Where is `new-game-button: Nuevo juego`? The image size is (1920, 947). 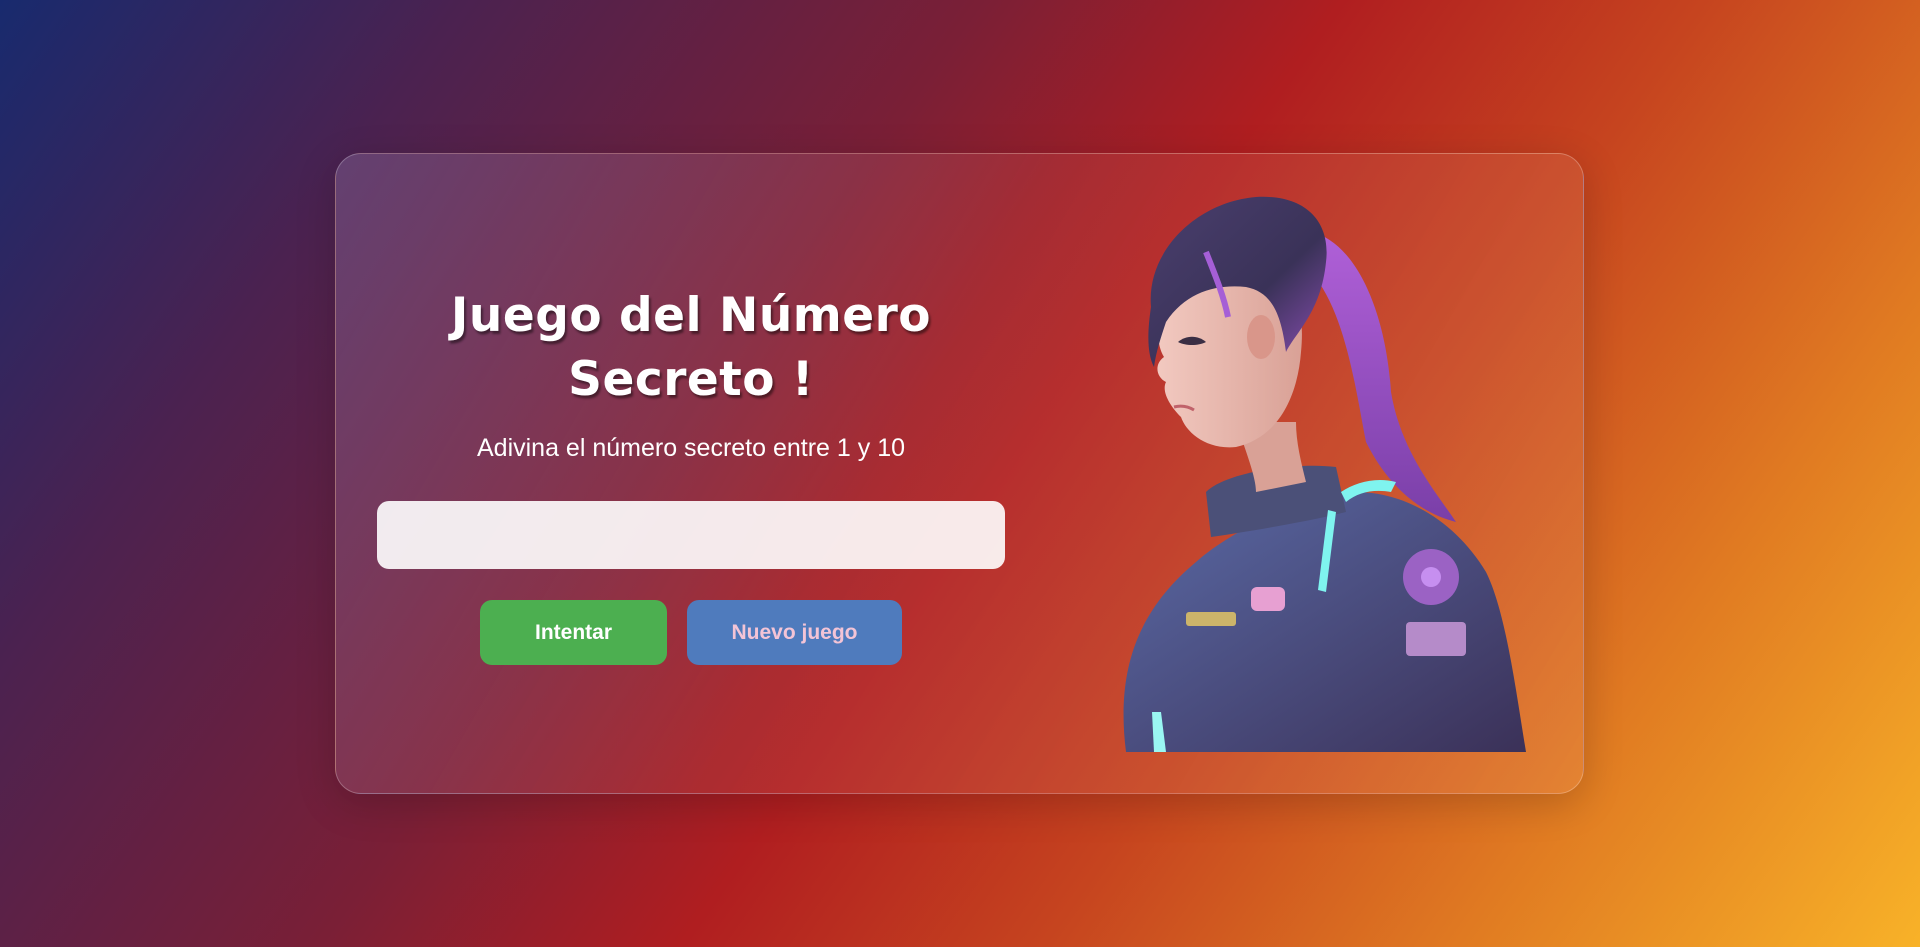 new-game-button: Nuevo juego is located at coordinates (794, 632).